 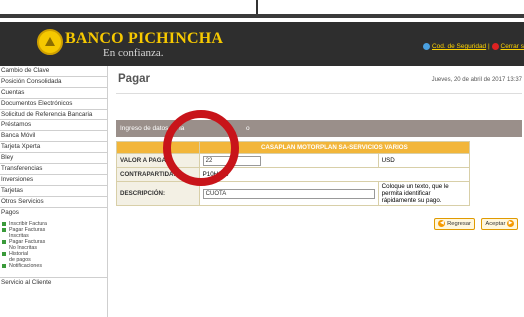 I want to click on description-input: CUOTA, so click(x=288, y=193).